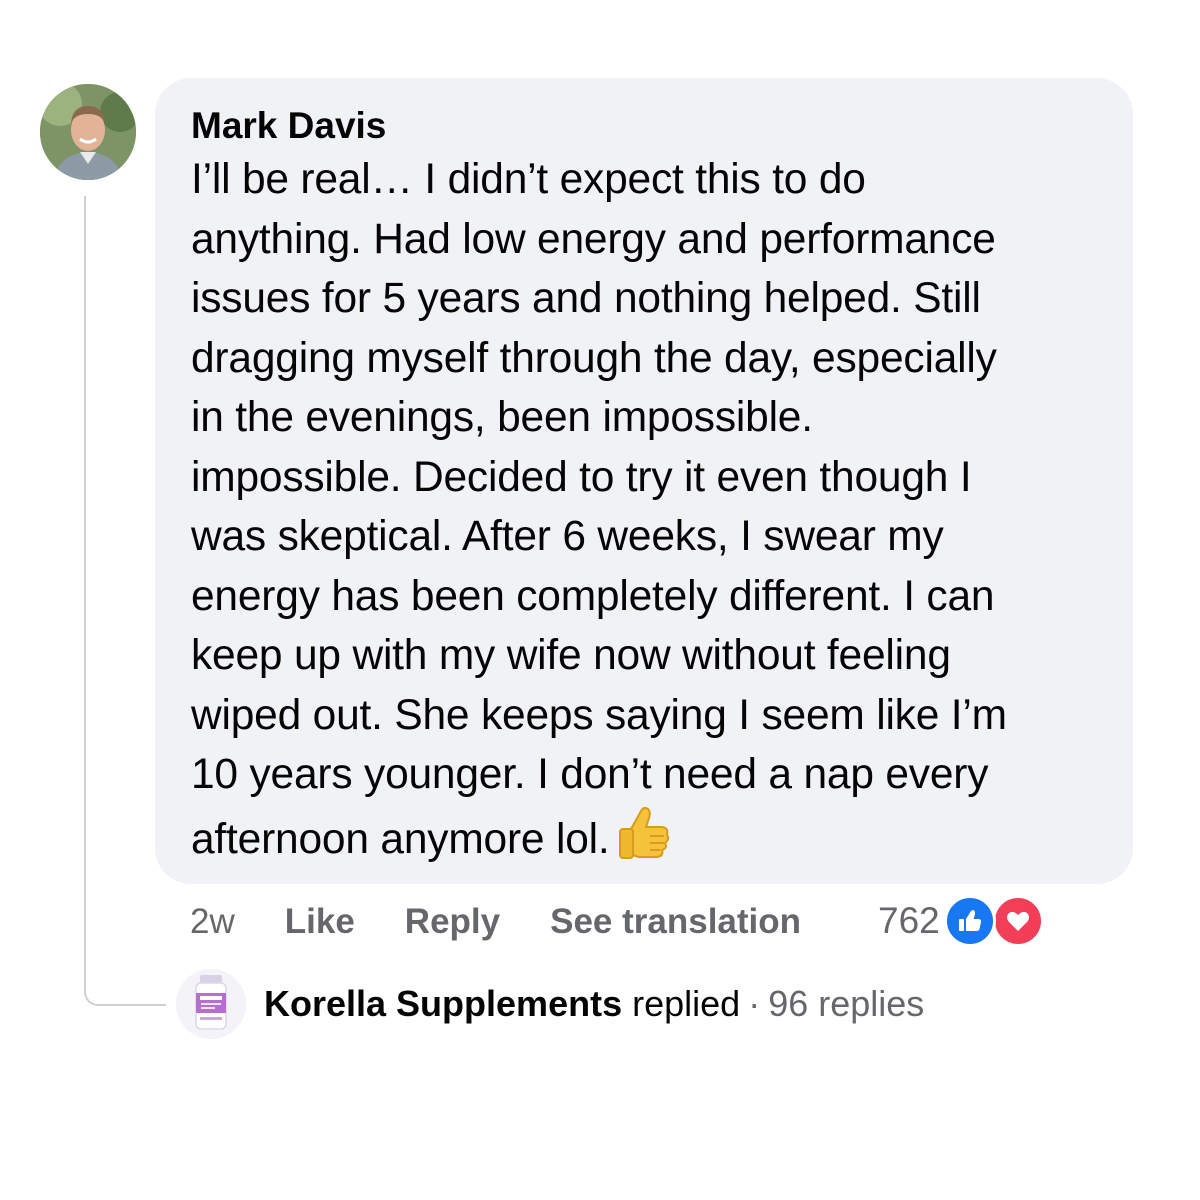 The image size is (1200, 1200). Describe the element at coordinates (212, 922) in the screenshot. I see `comment-timestamp: 2w` at that location.